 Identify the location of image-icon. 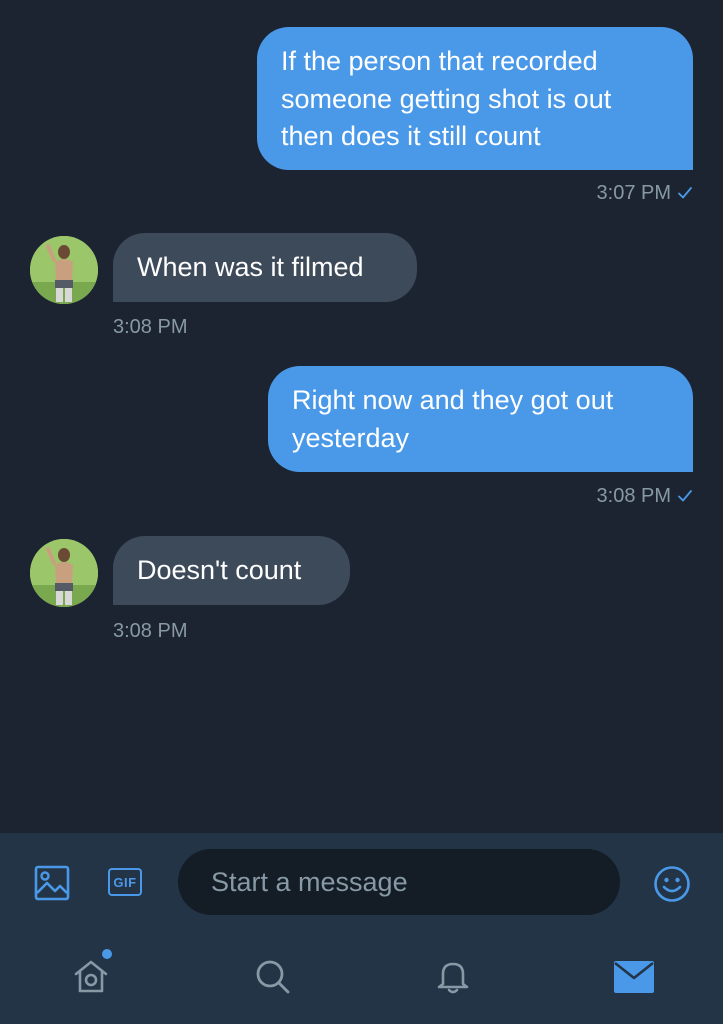
(52, 883).